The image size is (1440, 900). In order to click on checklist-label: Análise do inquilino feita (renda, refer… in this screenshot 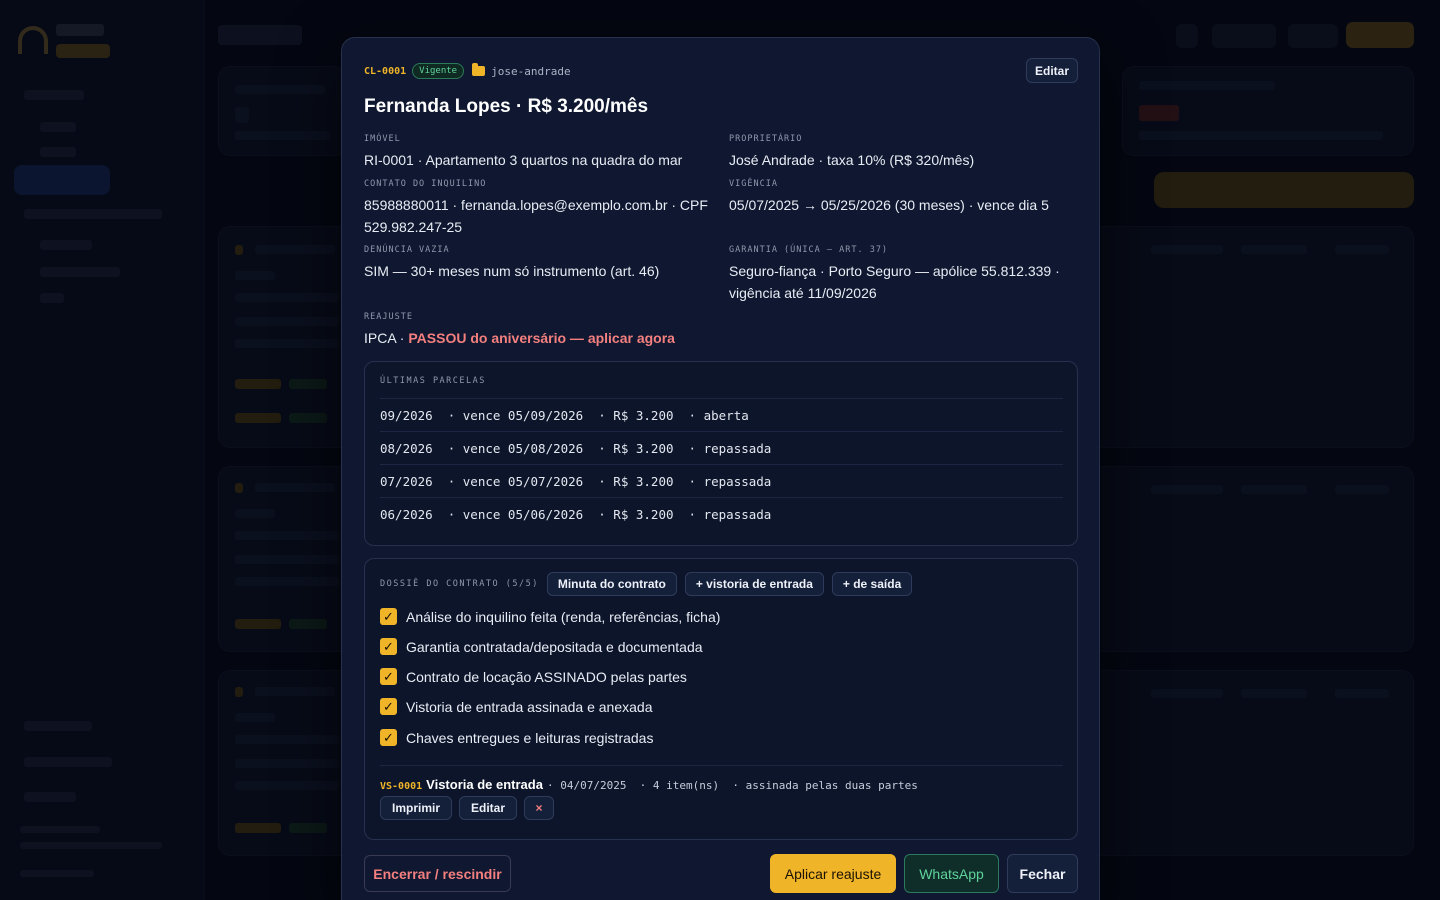, I will do `click(563, 616)`.